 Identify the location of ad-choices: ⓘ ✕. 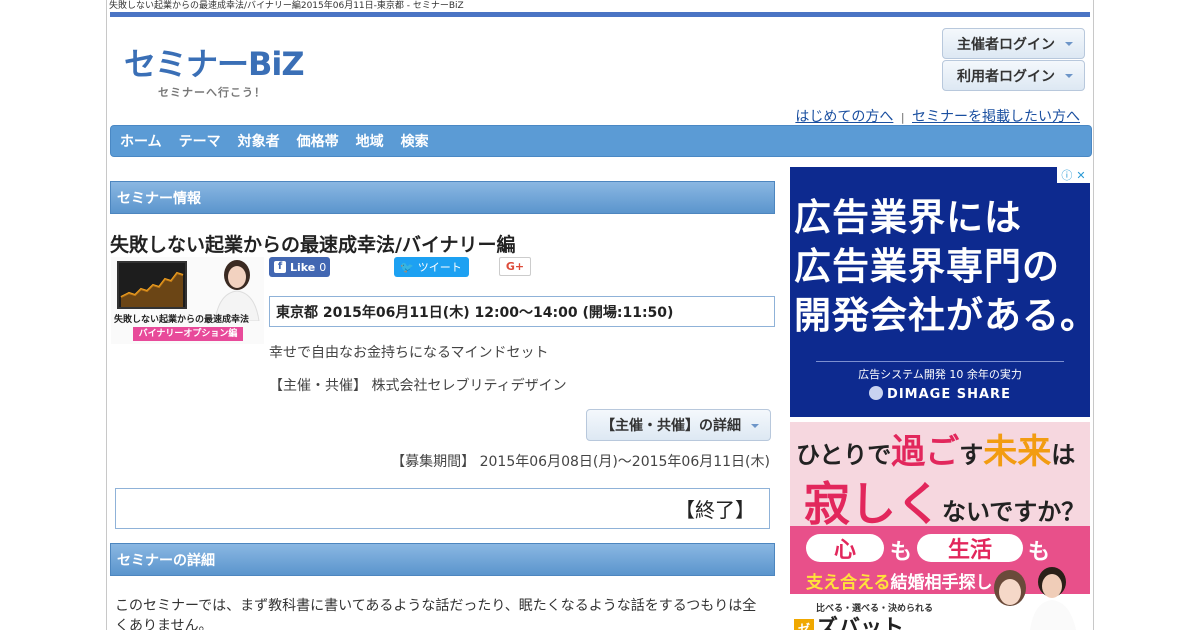
(1073, 175).